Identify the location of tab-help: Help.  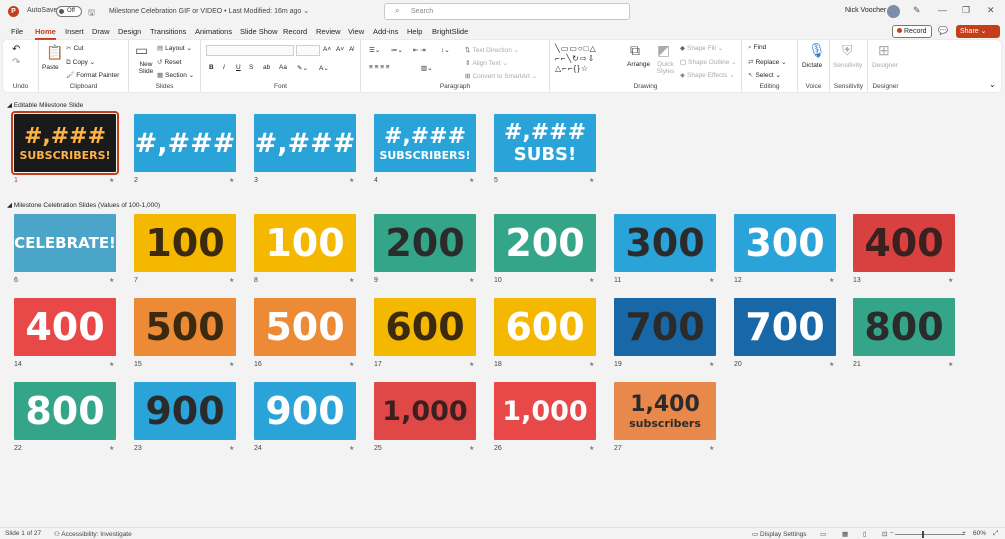
(414, 31).